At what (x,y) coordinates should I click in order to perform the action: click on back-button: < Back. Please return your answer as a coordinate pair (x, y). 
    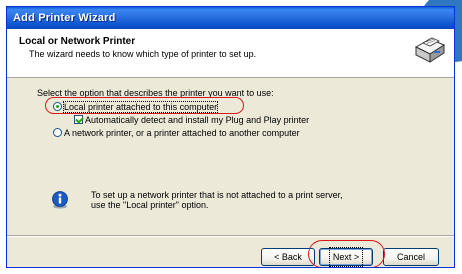
    Looking at the image, I should click on (288, 257).